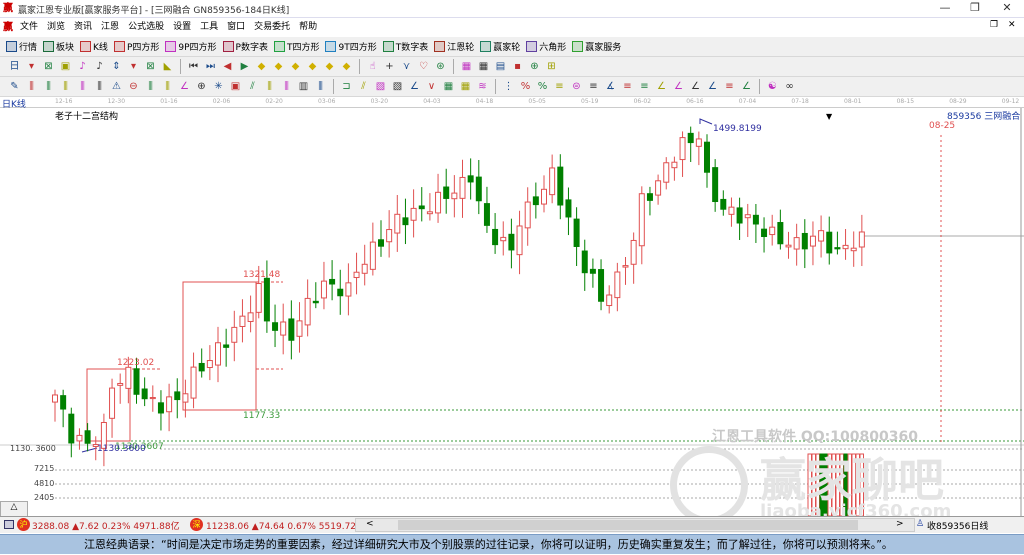 The width and height of the screenshot is (1024, 555). What do you see at coordinates (900, 524) in the screenshot?
I see `scroll-right-button: >` at bounding box center [900, 524].